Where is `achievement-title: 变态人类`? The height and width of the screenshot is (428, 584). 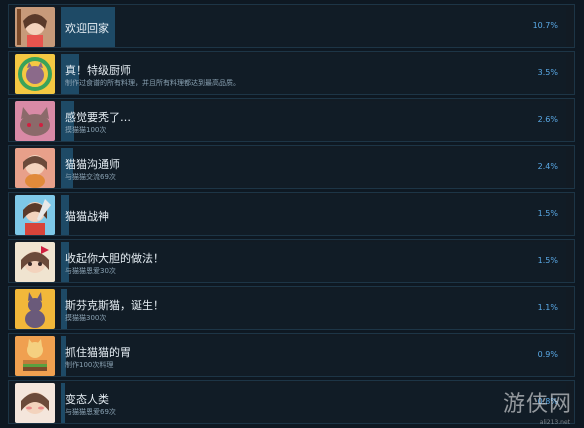
achievement-title: 变态人类 is located at coordinates (87, 399).